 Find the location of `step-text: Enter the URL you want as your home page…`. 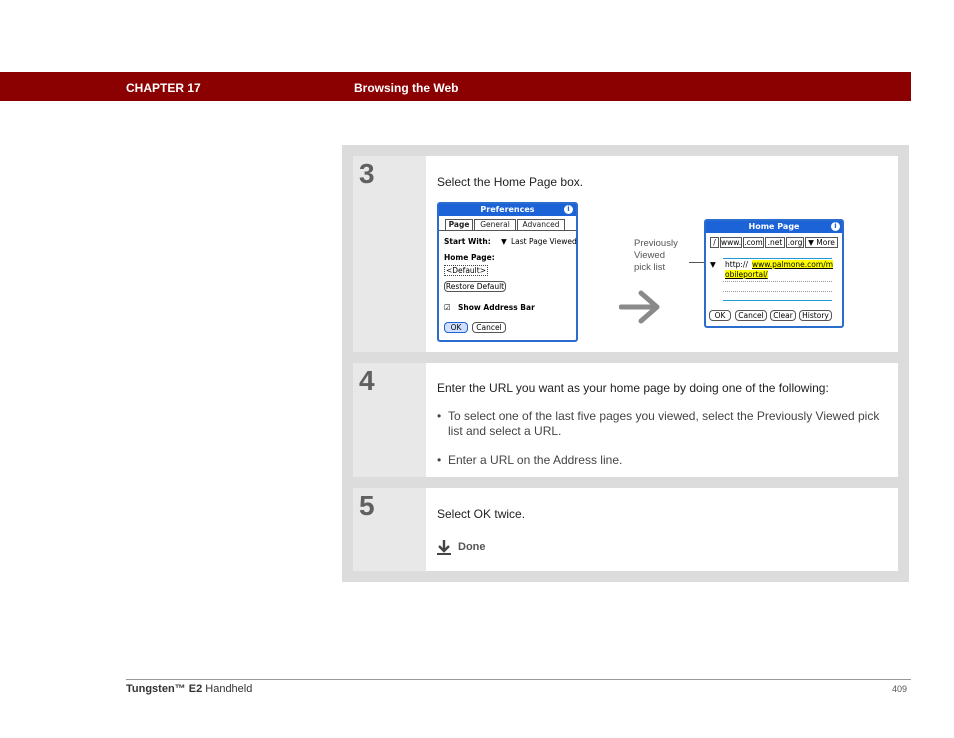

step-text: Enter the URL you want as your home page… is located at coordinates (633, 388).